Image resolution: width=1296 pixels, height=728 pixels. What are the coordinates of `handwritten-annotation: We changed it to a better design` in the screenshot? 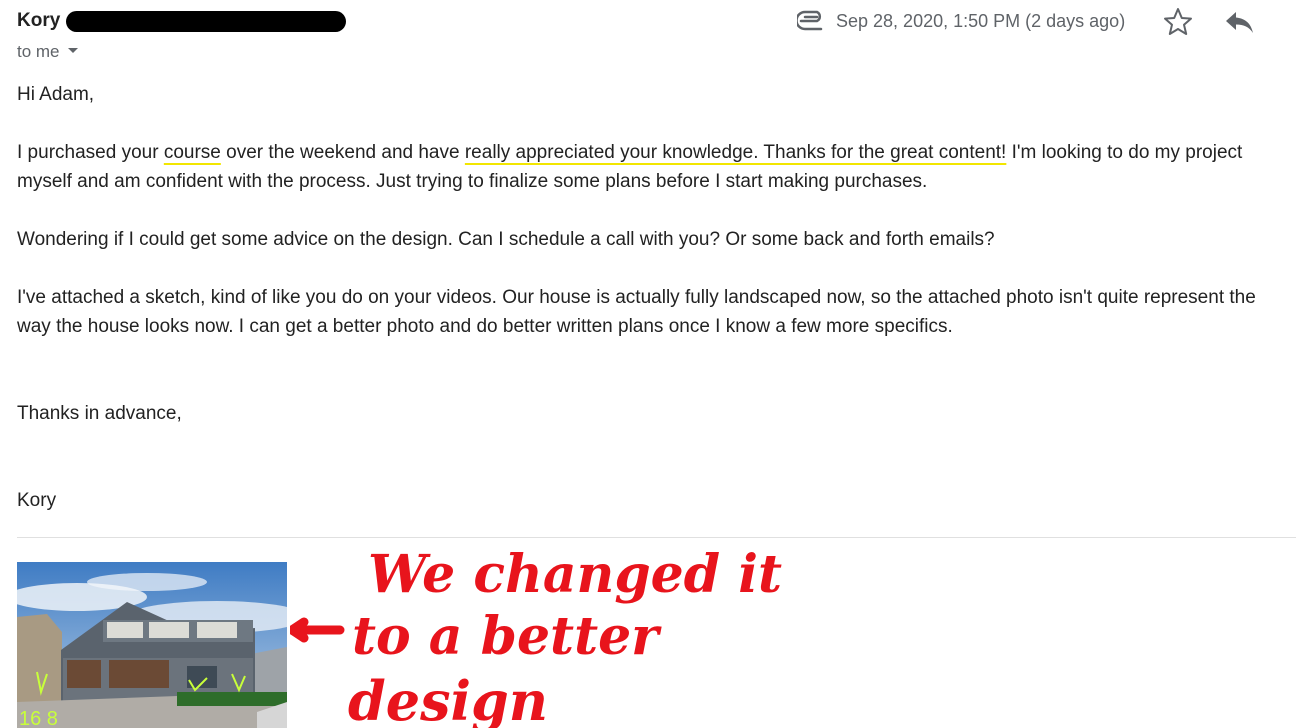 It's located at (536, 636).